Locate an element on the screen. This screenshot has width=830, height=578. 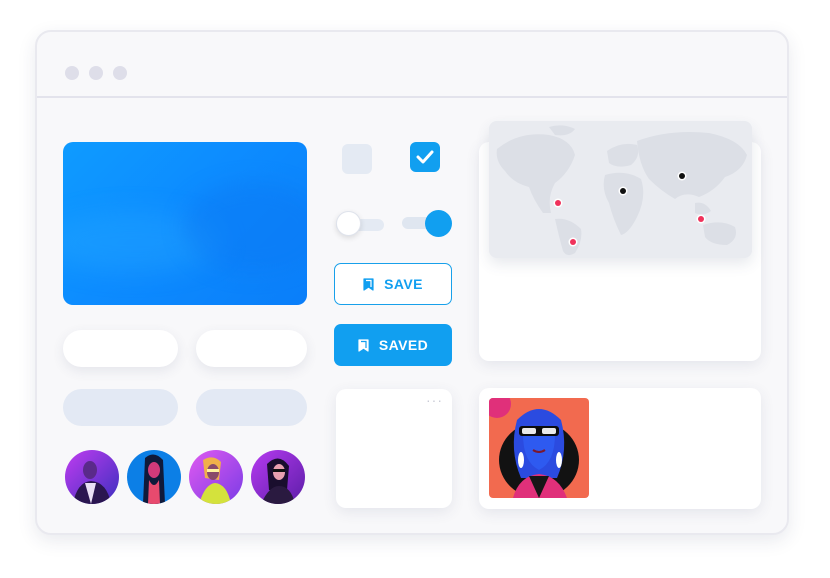
toggle-off is located at coordinates (361, 224).